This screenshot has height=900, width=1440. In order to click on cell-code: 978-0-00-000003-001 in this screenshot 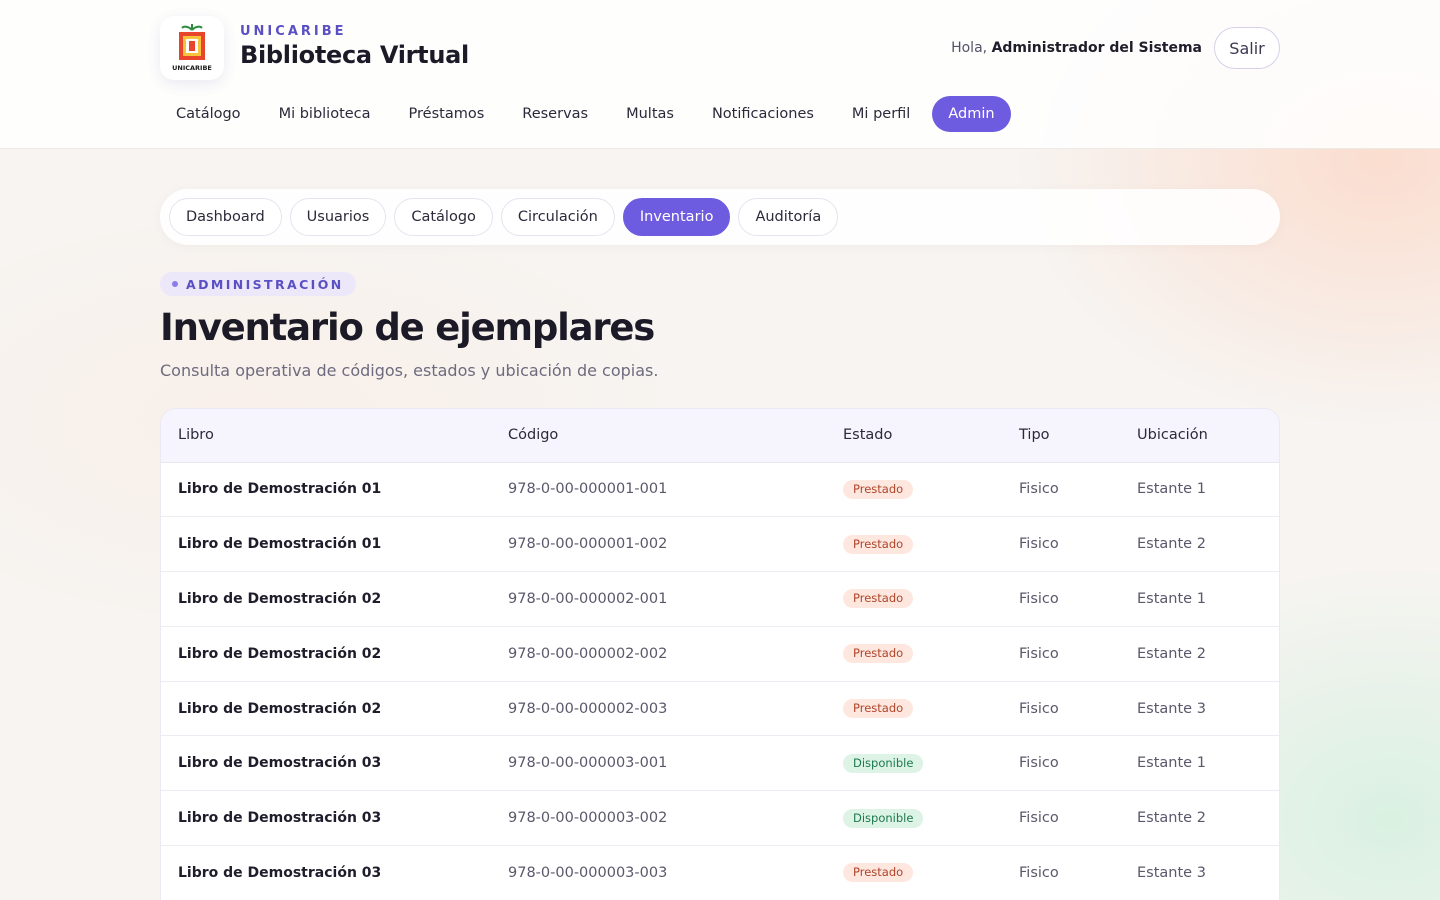, I will do `click(658, 763)`.